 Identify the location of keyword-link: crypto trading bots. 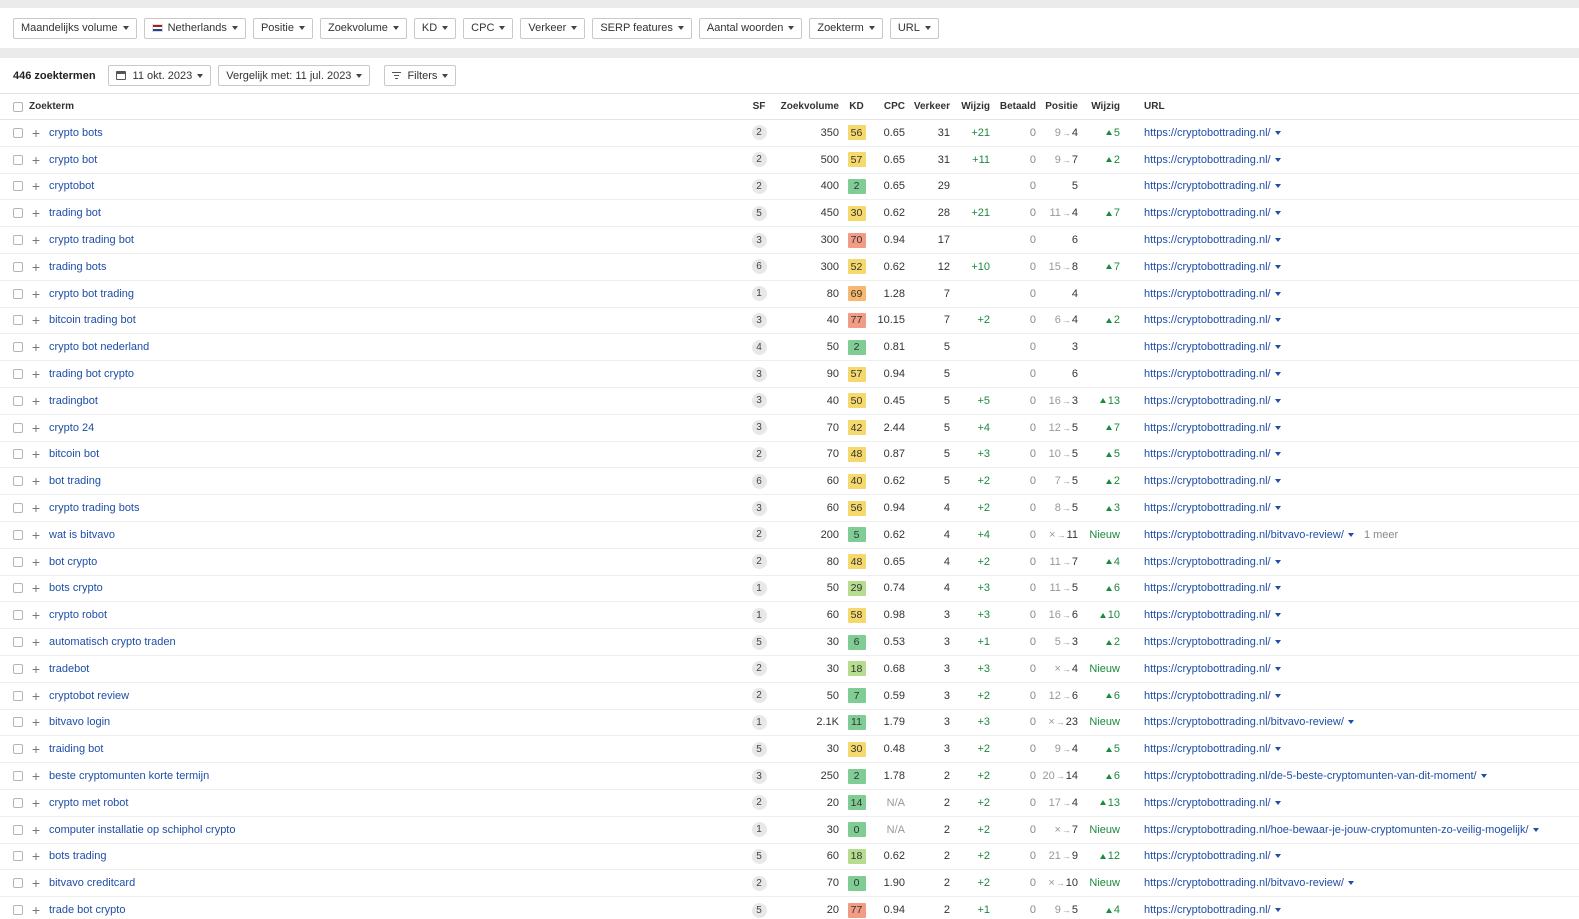
(394, 508).